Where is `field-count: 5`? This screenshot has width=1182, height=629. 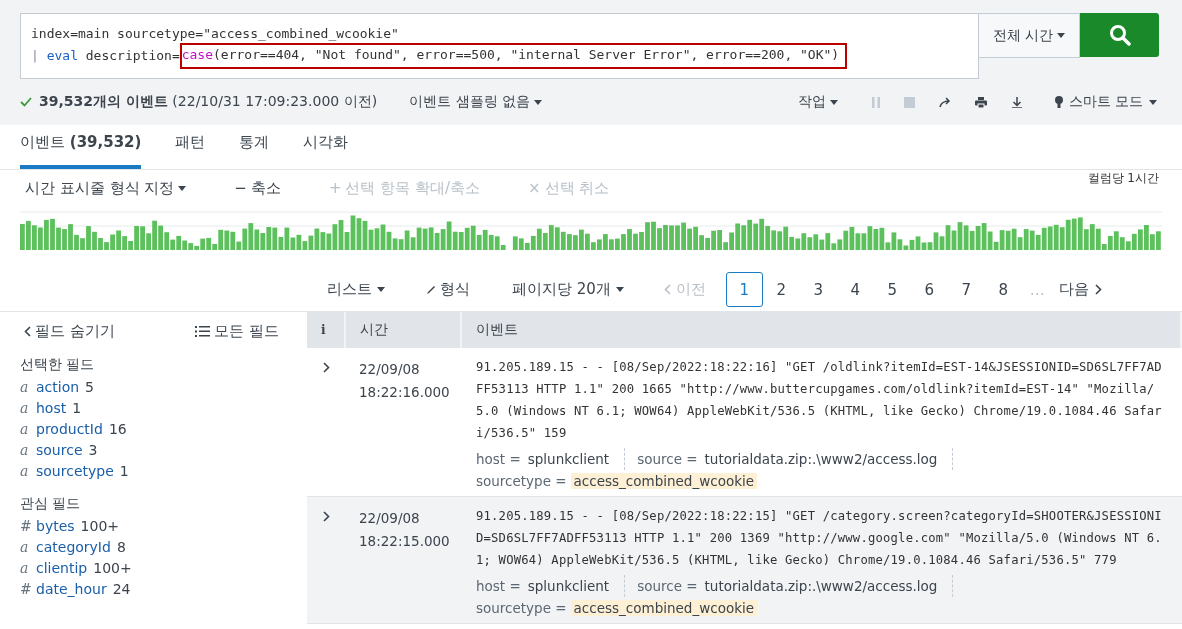
field-count: 5 is located at coordinates (89, 386).